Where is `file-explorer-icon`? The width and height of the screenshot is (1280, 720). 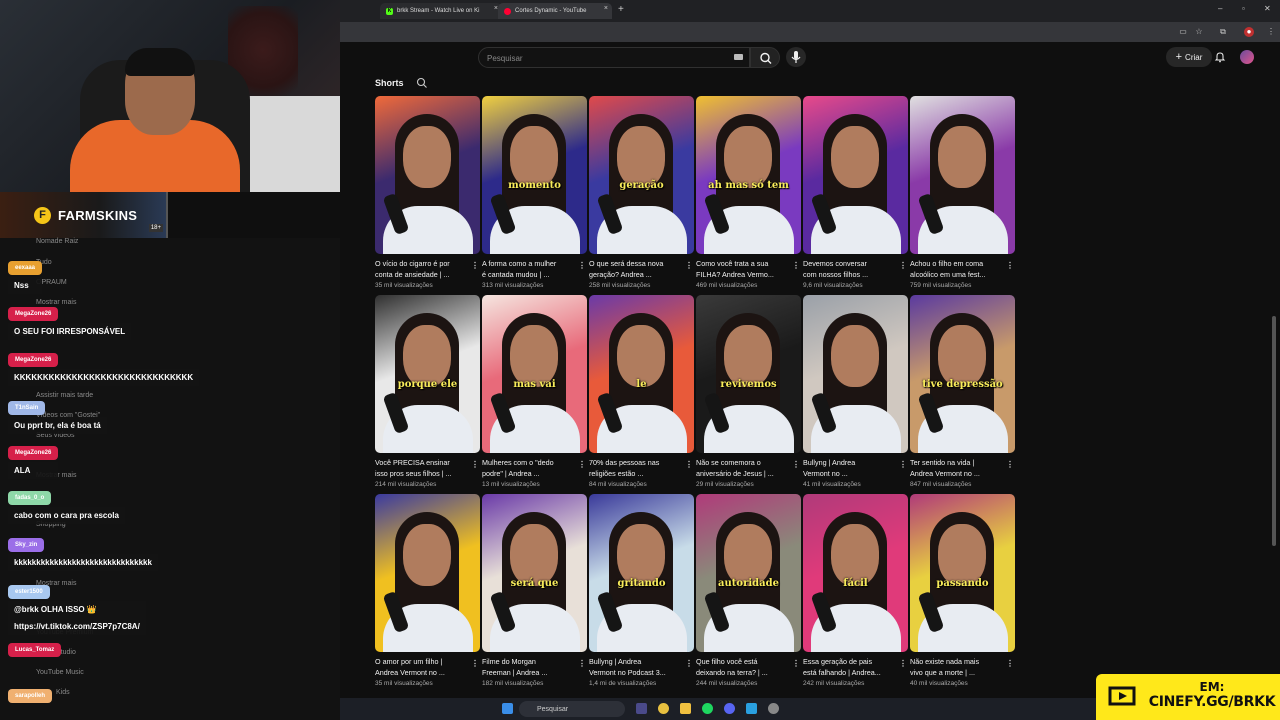 file-explorer-icon is located at coordinates (685, 708).